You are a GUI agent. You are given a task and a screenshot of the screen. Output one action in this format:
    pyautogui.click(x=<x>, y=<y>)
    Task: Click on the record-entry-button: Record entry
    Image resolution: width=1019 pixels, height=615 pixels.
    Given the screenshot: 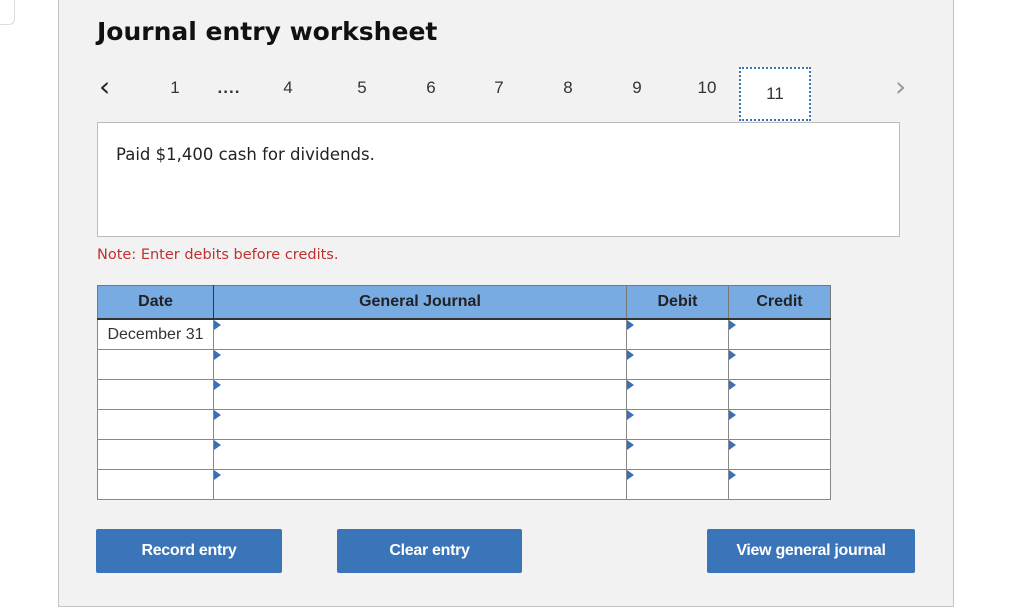 What is the action you would take?
    pyautogui.click(x=189, y=551)
    